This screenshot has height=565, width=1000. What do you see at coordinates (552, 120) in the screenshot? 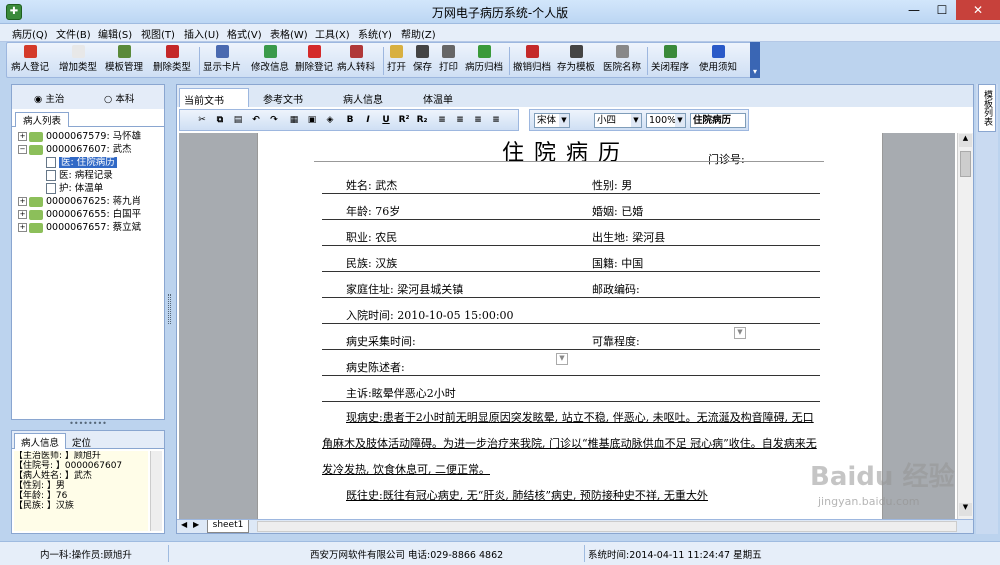
I see `font-family-select: 宋体 ▼` at bounding box center [552, 120].